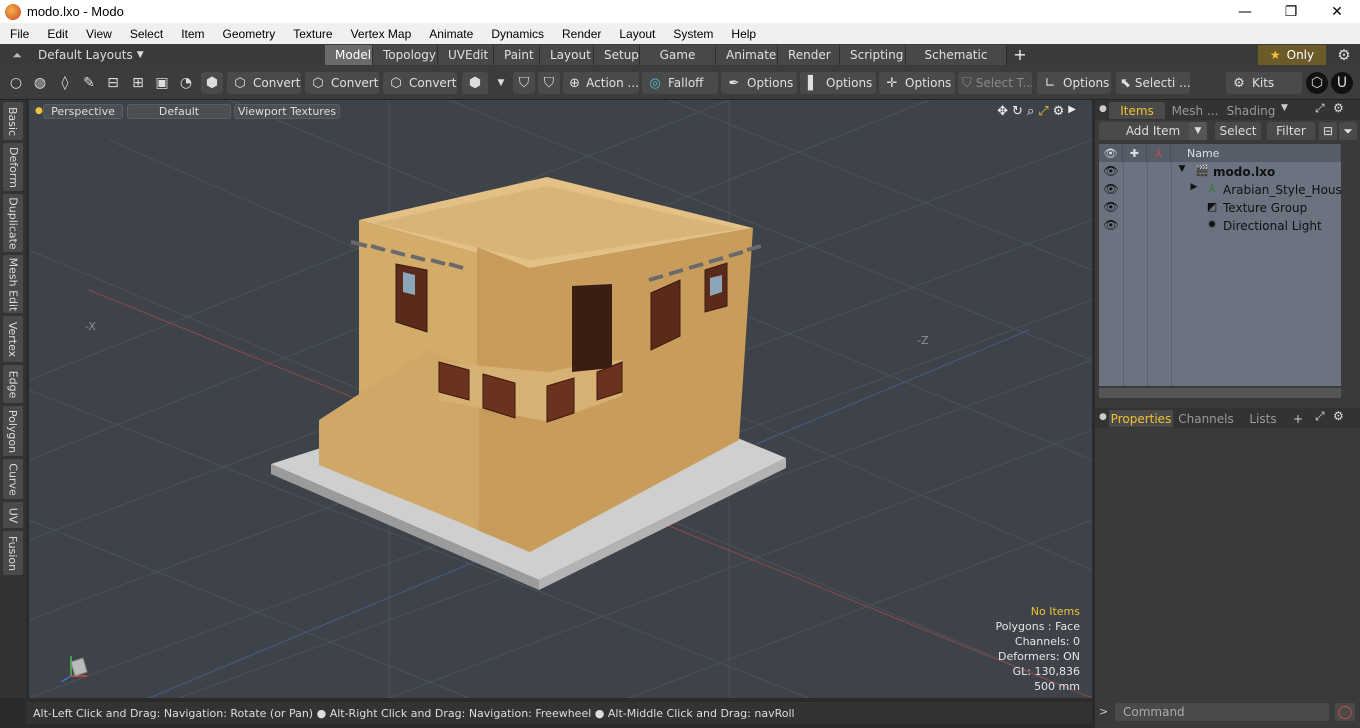  I want to click on menu-select: Select, so click(145, 34).